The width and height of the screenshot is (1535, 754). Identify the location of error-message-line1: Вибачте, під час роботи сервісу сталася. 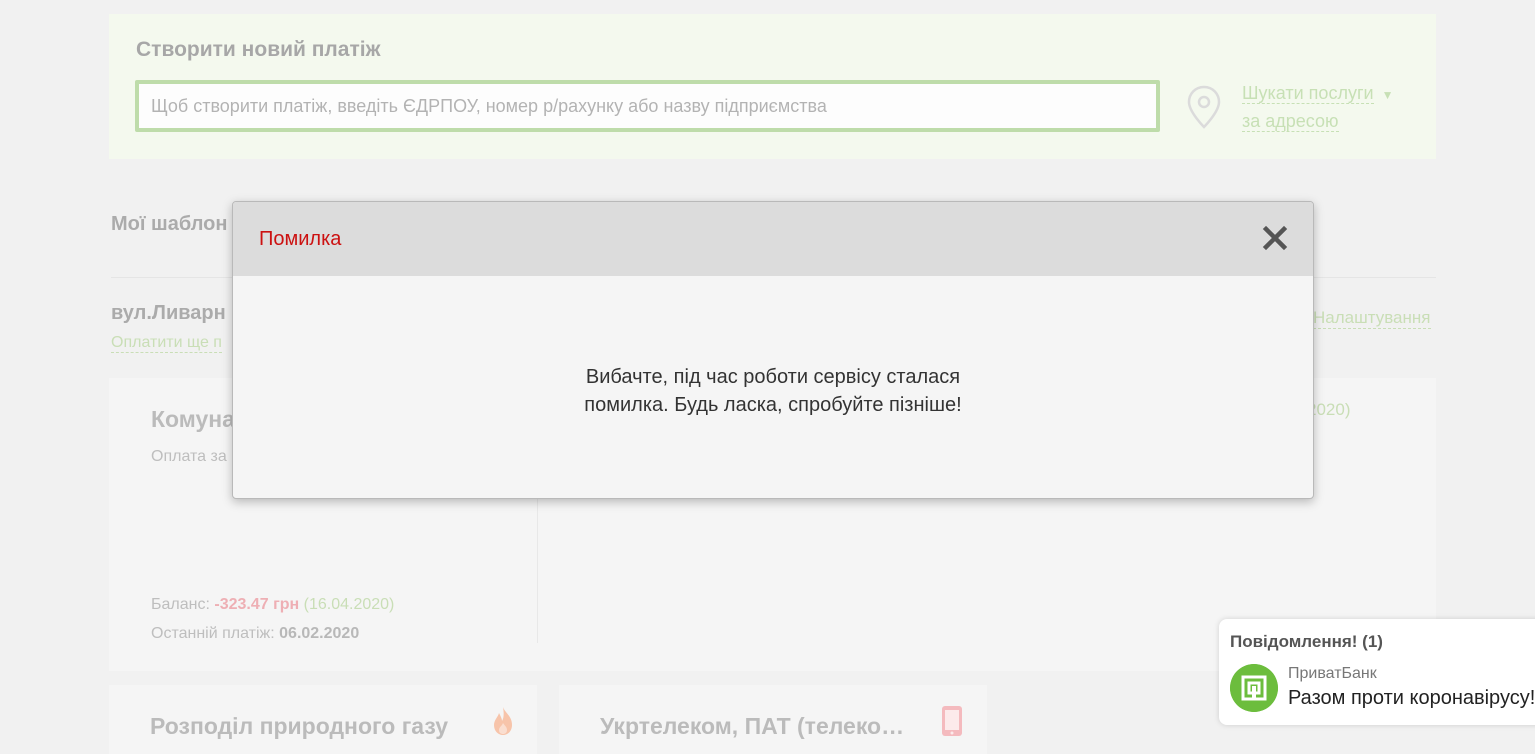
(773, 377).